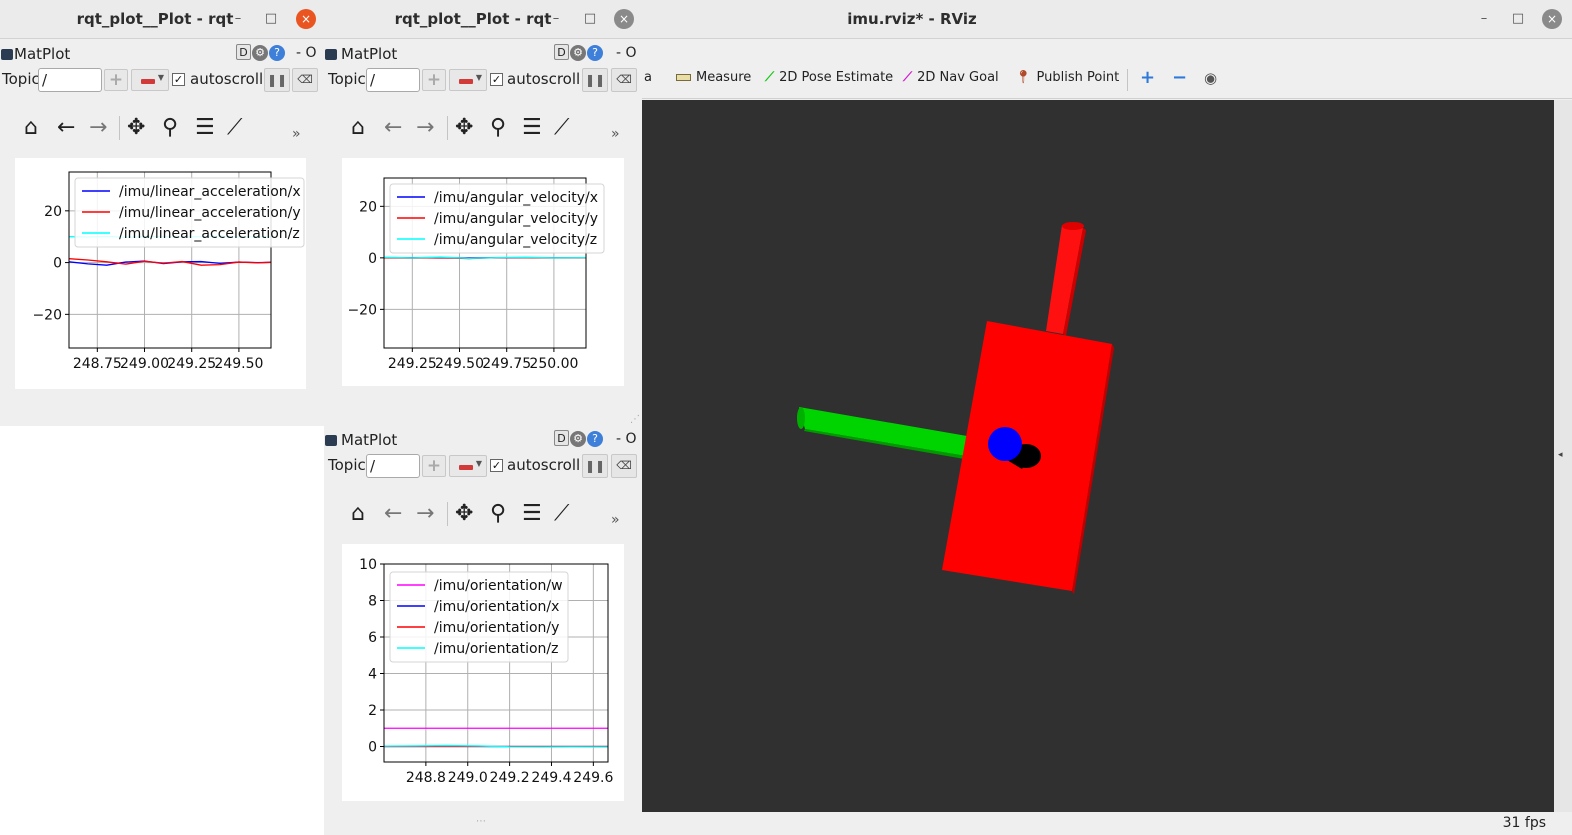 The image size is (1572, 835). What do you see at coordinates (648, 77) in the screenshot?
I see `tool-partial: a` at bounding box center [648, 77].